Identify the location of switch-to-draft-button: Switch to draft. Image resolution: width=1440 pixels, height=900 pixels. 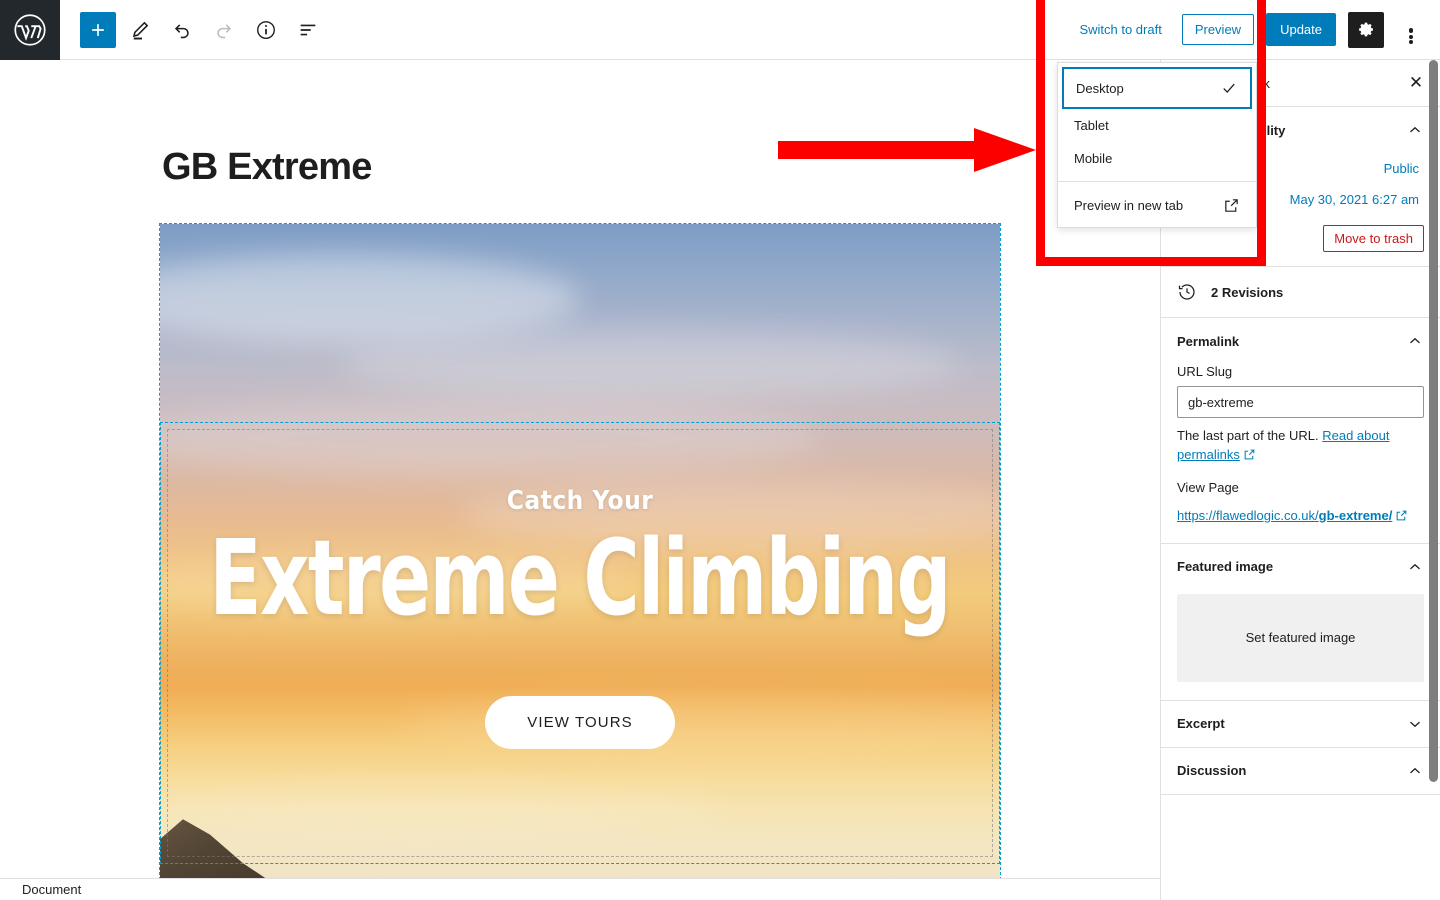
(1120, 29).